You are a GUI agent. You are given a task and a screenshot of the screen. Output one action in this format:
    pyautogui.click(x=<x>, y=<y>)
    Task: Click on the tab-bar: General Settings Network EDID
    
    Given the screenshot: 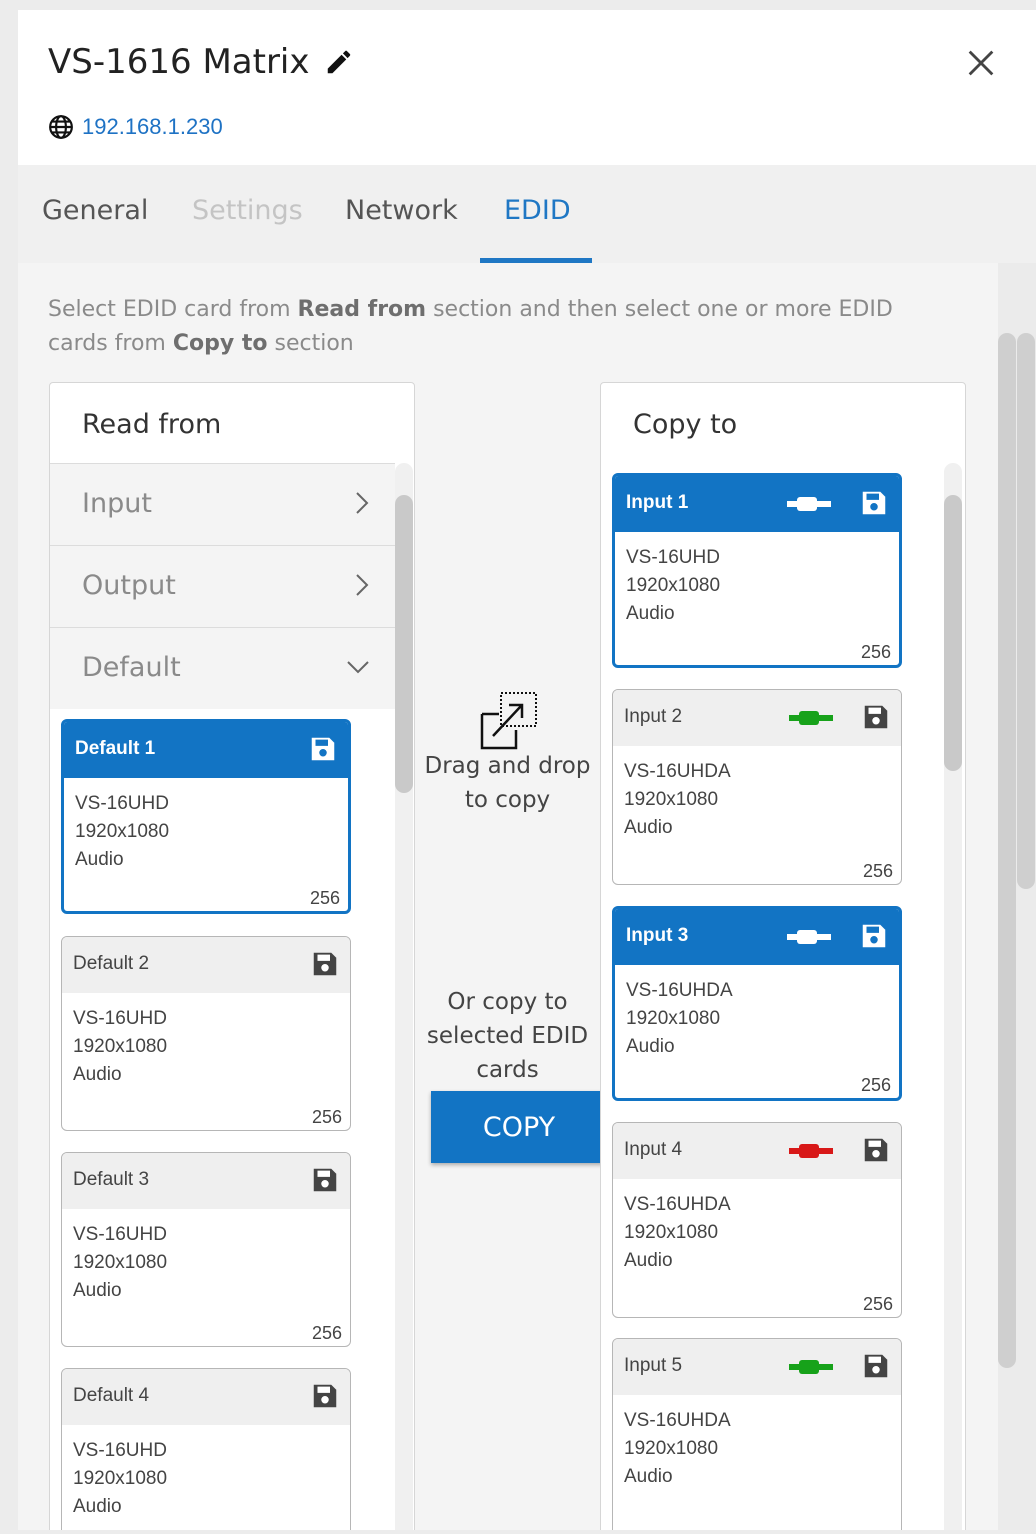 What is the action you would take?
    pyautogui.click(x=527, y=214)
    